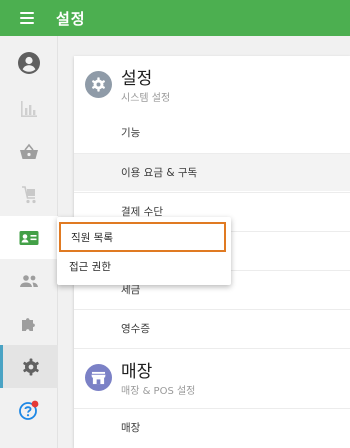 The height and width of the screenshot is (448, 350). Describe the element at coordinates (212, 328) in the screenshot. I see `settings-row-receipts: 영수증` at that location.